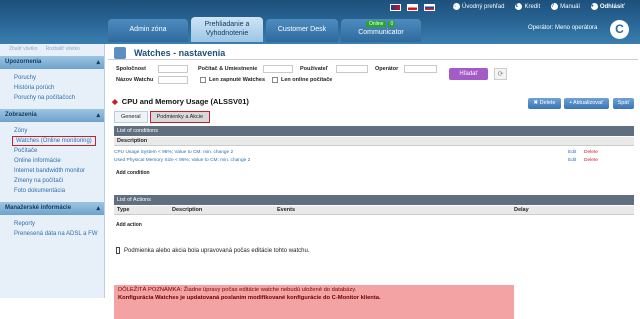 This screenshot has width=640, height=319. Describe the element at coordinates (52, 181) in the screenshot. I see `sidebar-item-zmeny: Zmeny na počítači` at that location.